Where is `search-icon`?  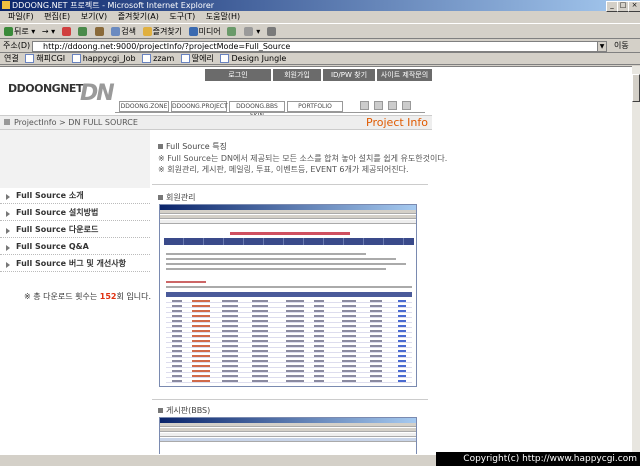
search-icon is located at coordinates (116, 31).